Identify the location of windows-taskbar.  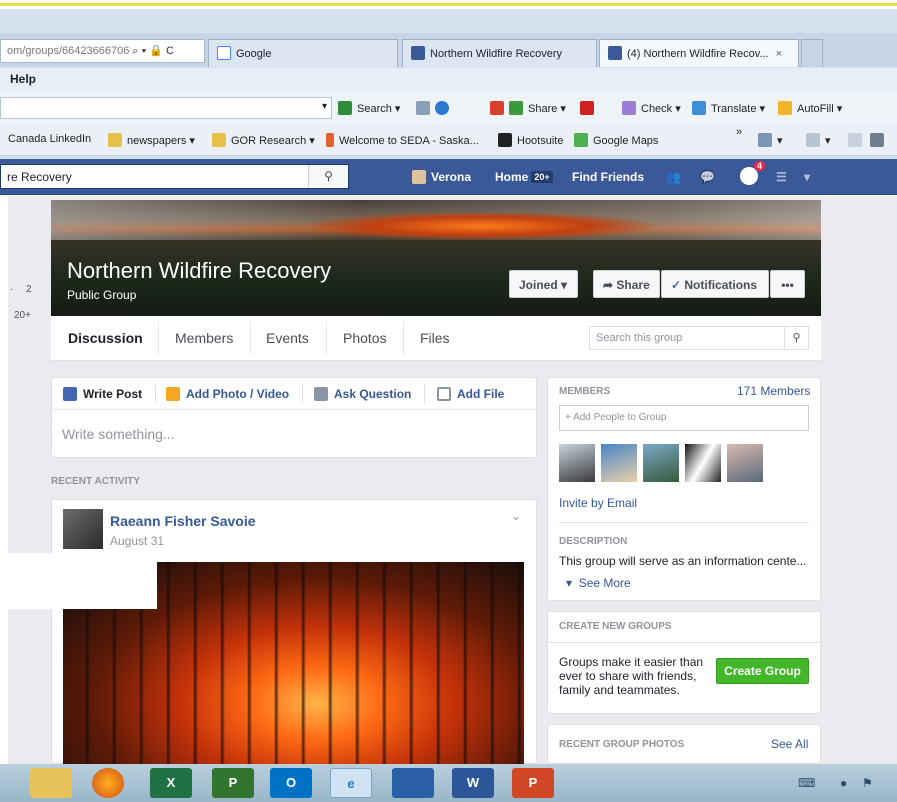
(448, 783).